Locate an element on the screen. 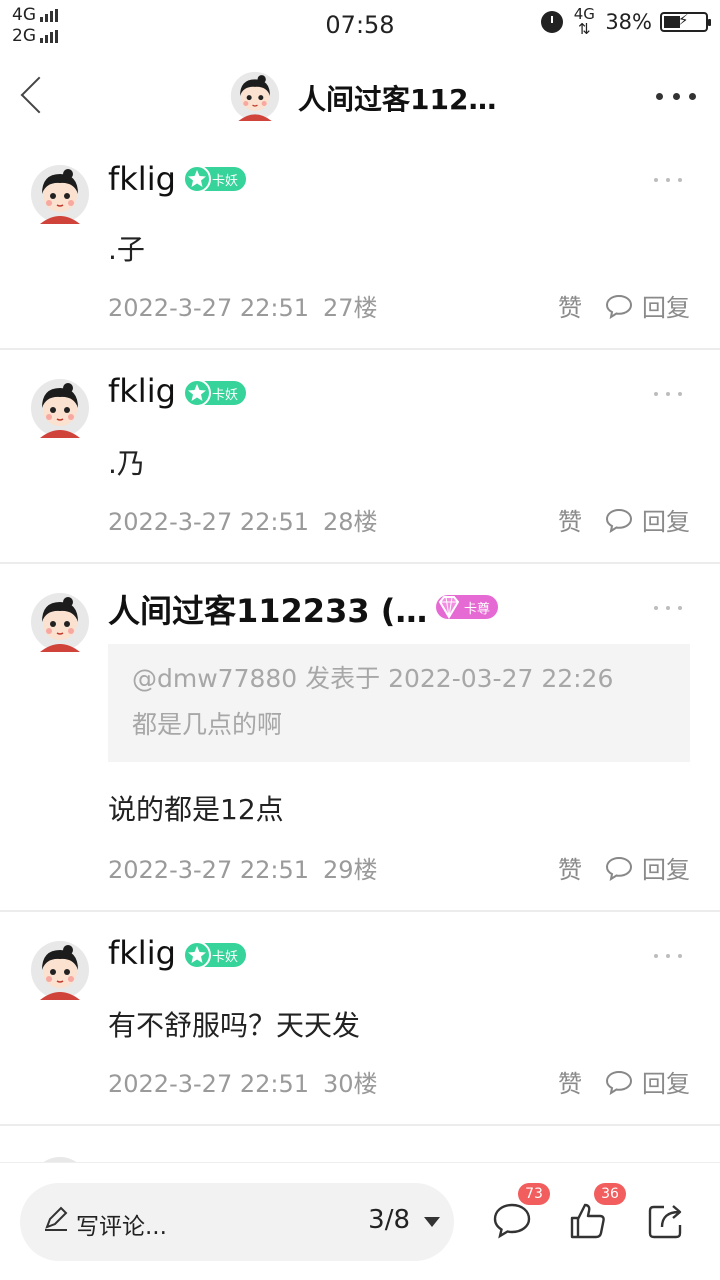 This screenshot has width=720, height=1280. thumbs-up-icon is located at coordinates (587, 1221).